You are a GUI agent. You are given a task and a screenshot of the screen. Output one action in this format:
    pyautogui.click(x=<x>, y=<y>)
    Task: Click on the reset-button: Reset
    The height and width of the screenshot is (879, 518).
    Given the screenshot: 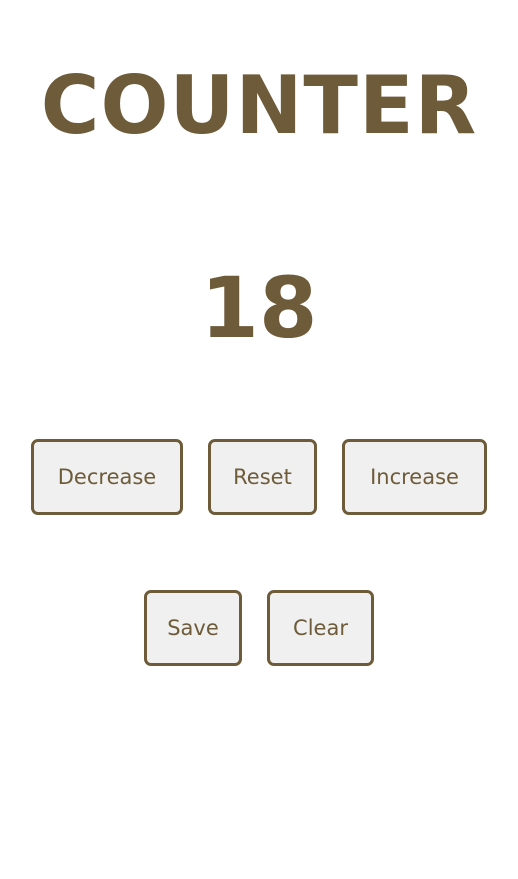 What is the action you would take?
    pyautogui.click(x=262, y=477)
    